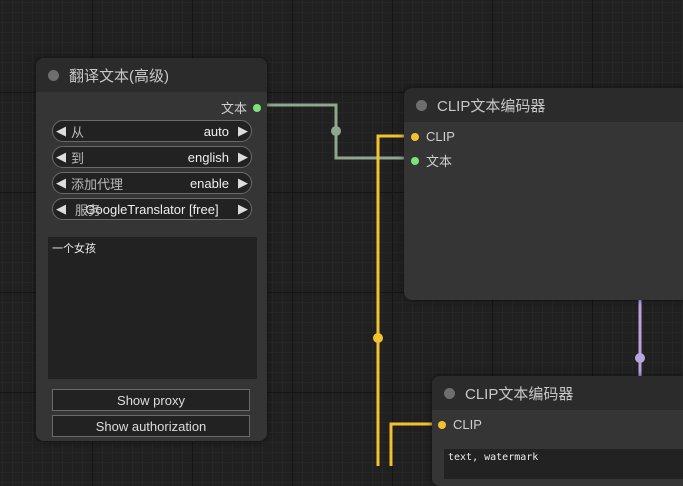 The height and width of the screenshot is (486, 683). What do you see at coordinates (97, 184) in the screenshot?
I see `widget-label: 添加代理` at bounding box center [97, 184].